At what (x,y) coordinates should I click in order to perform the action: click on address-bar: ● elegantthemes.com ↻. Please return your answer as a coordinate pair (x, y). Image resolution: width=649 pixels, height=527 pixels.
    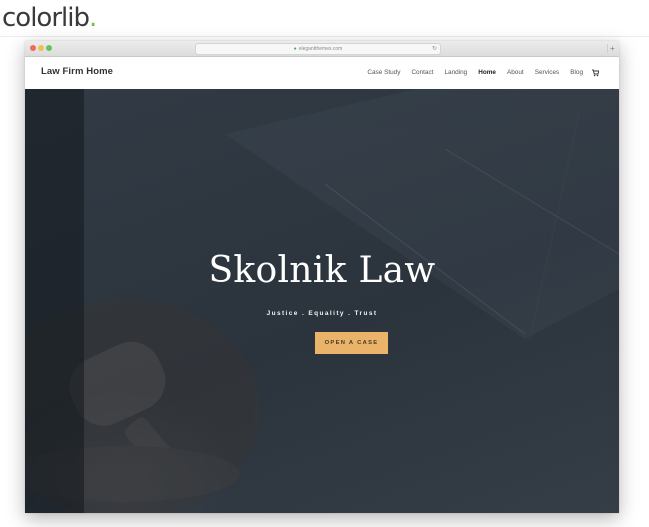
    Looking at the image, I should click on (318, 49).